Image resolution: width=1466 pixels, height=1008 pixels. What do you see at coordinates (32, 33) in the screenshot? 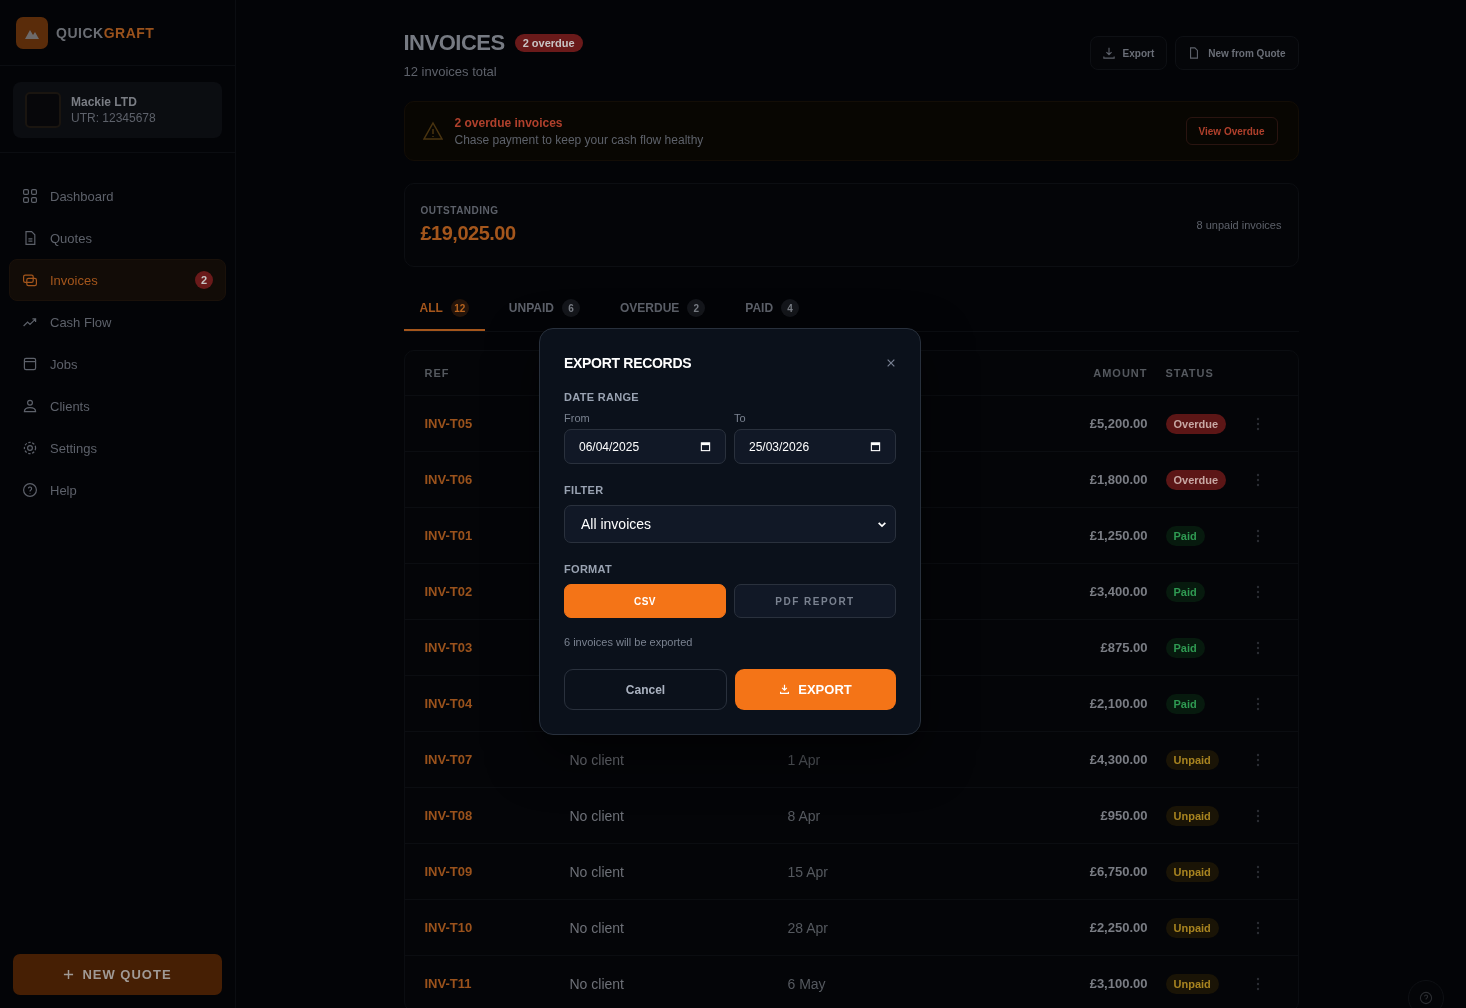
I see `mountain-logo-icon` at bounding box center [32, 33].